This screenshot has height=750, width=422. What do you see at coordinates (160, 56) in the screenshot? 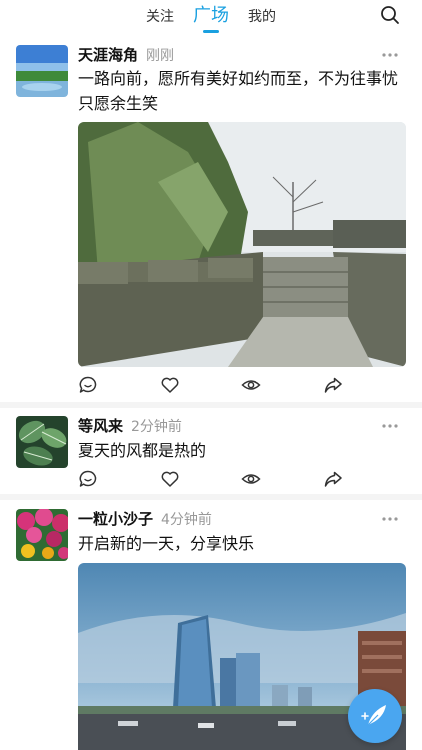
I see `post-time: 刚刚` at bounding box center [160, 56].